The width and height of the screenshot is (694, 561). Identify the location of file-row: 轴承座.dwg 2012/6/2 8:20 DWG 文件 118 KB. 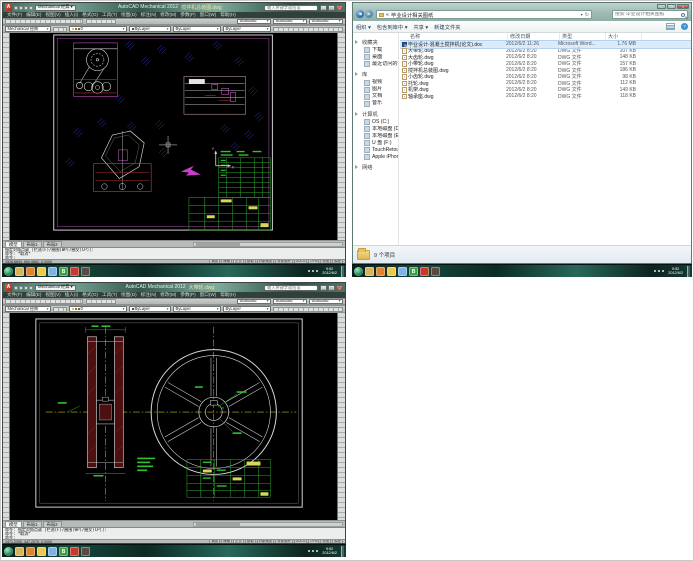
(545, 96).